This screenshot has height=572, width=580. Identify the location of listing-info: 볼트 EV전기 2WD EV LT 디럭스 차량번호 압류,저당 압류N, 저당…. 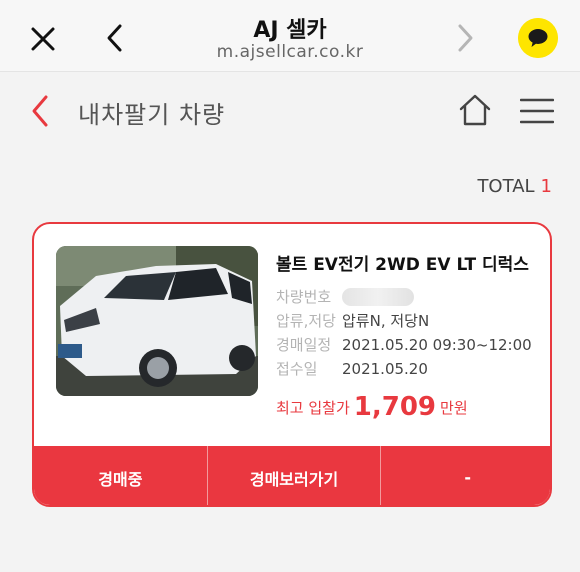
(411, 315).